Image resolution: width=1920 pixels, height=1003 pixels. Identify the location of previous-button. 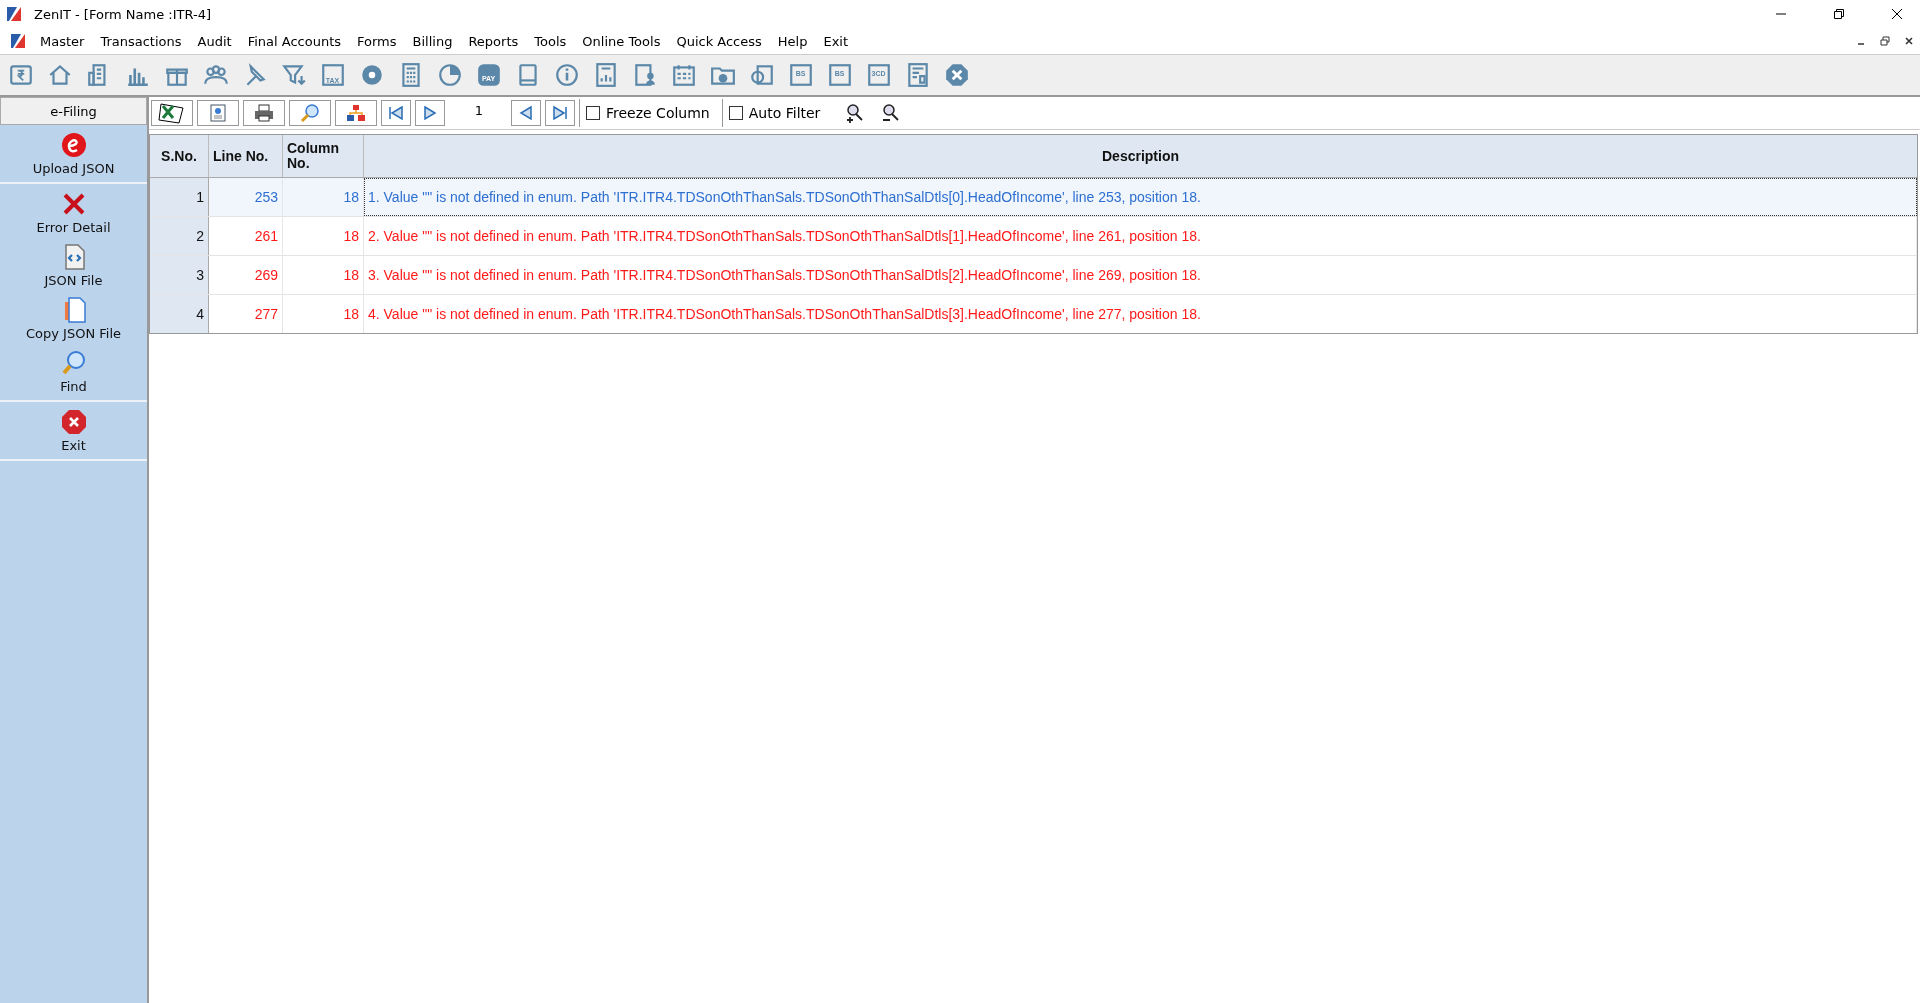
(526, 113).